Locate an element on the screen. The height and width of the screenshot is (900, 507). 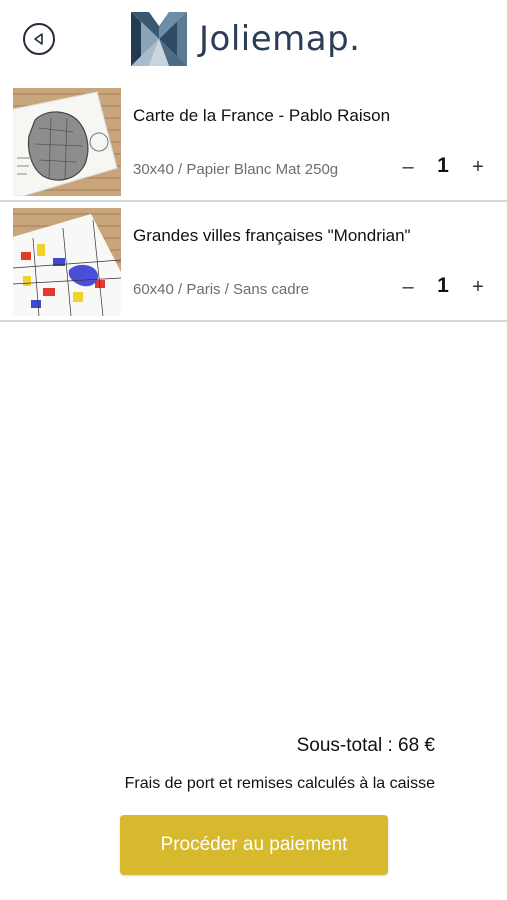
item-options: 60x40 / Paris / Sans cadre is located at coordinates (221, 289).